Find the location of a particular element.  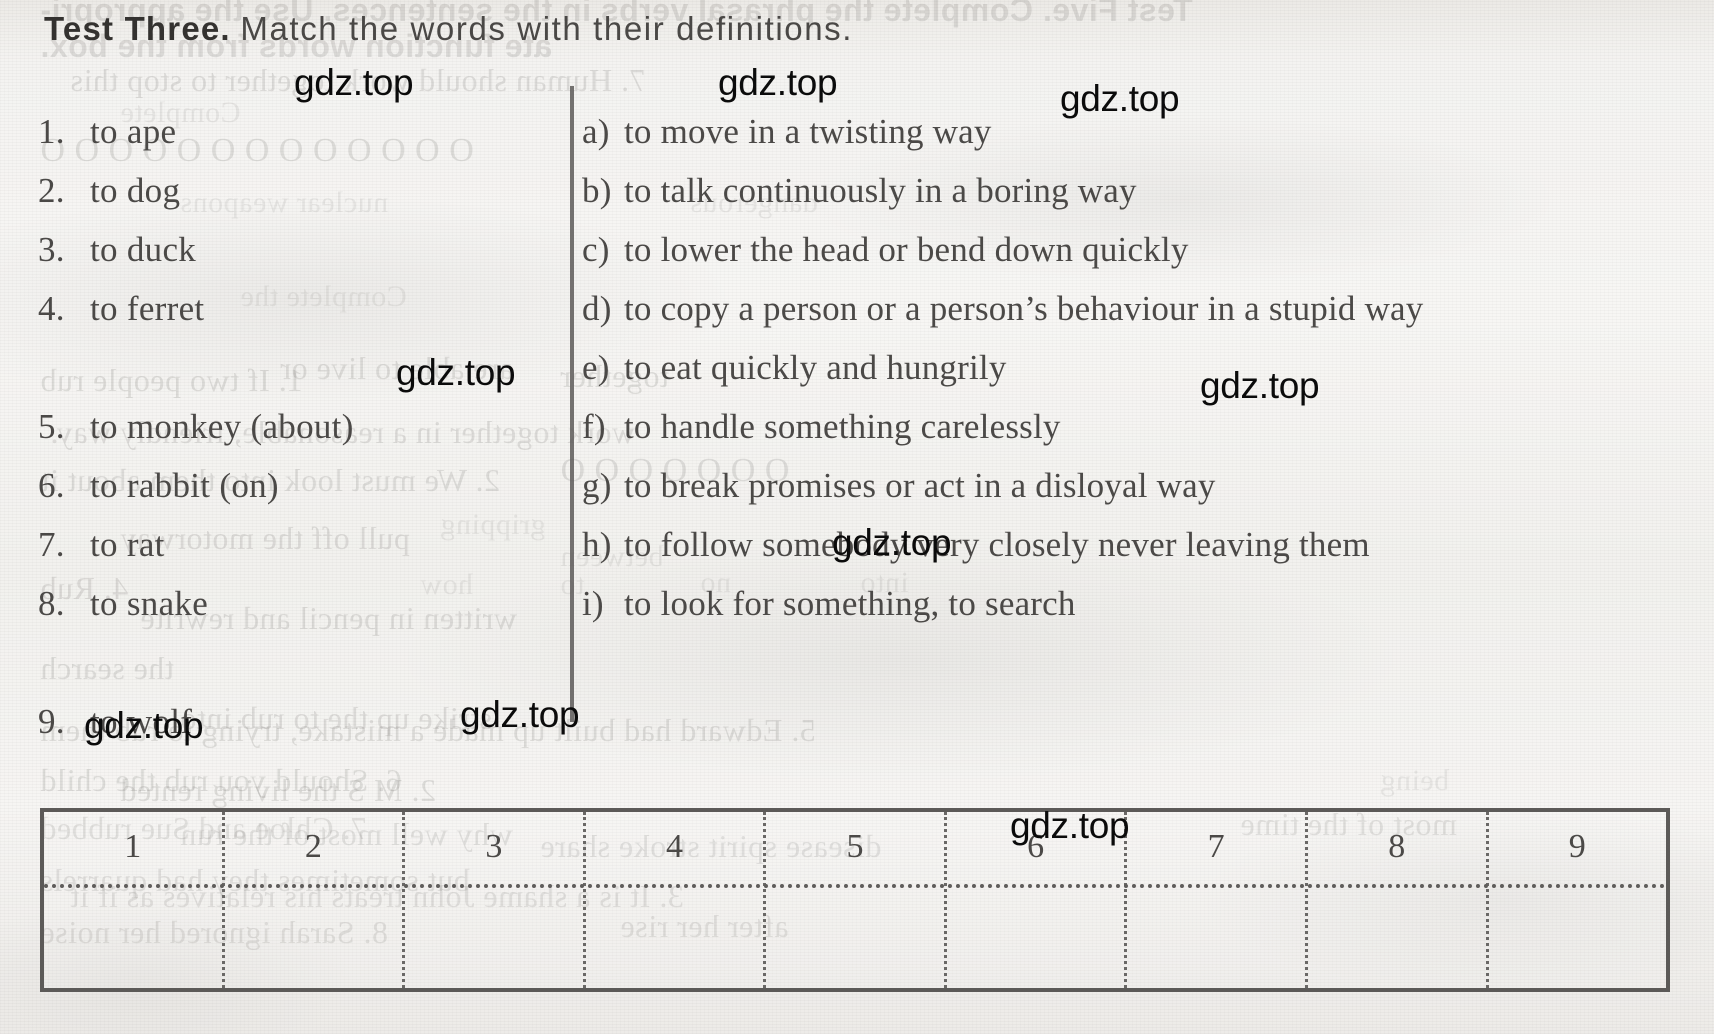

word-number: 5. is located at coordinates (51, 426).